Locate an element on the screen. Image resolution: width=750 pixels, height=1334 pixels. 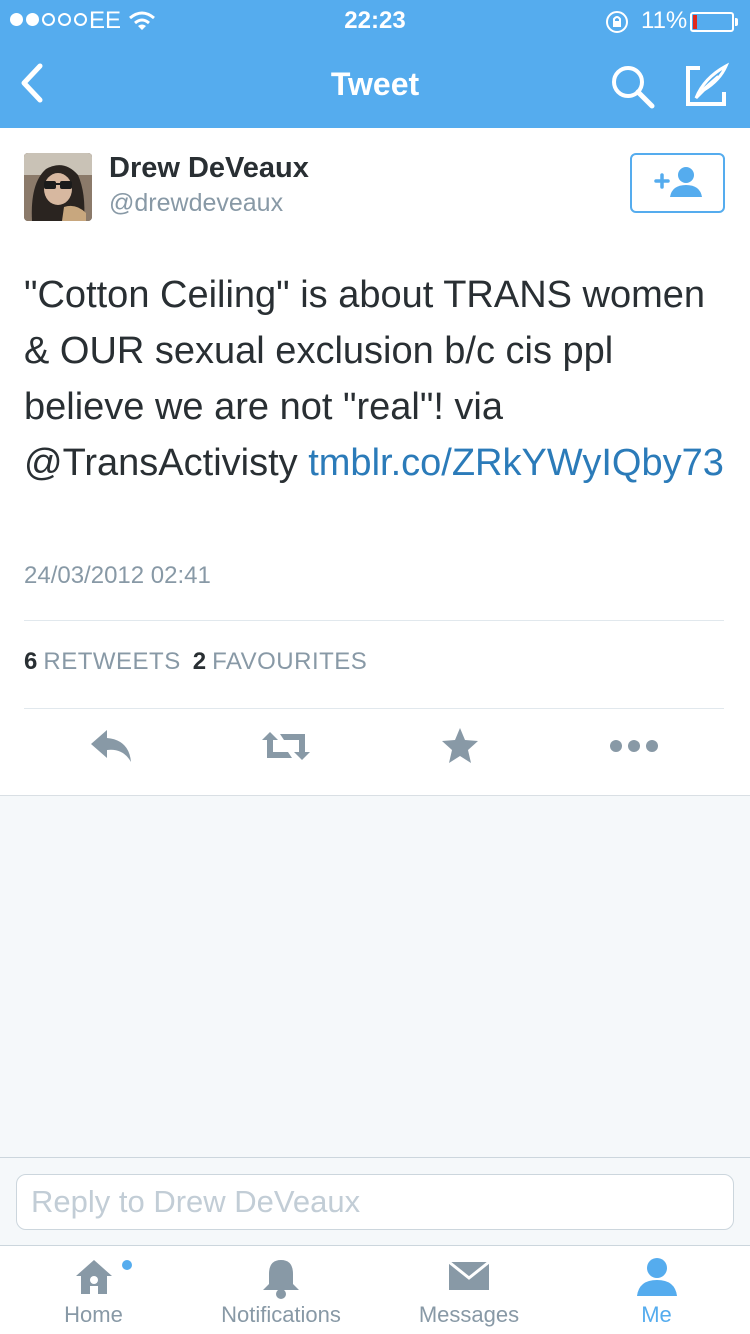
avatar is located at coordinates (58, 187).